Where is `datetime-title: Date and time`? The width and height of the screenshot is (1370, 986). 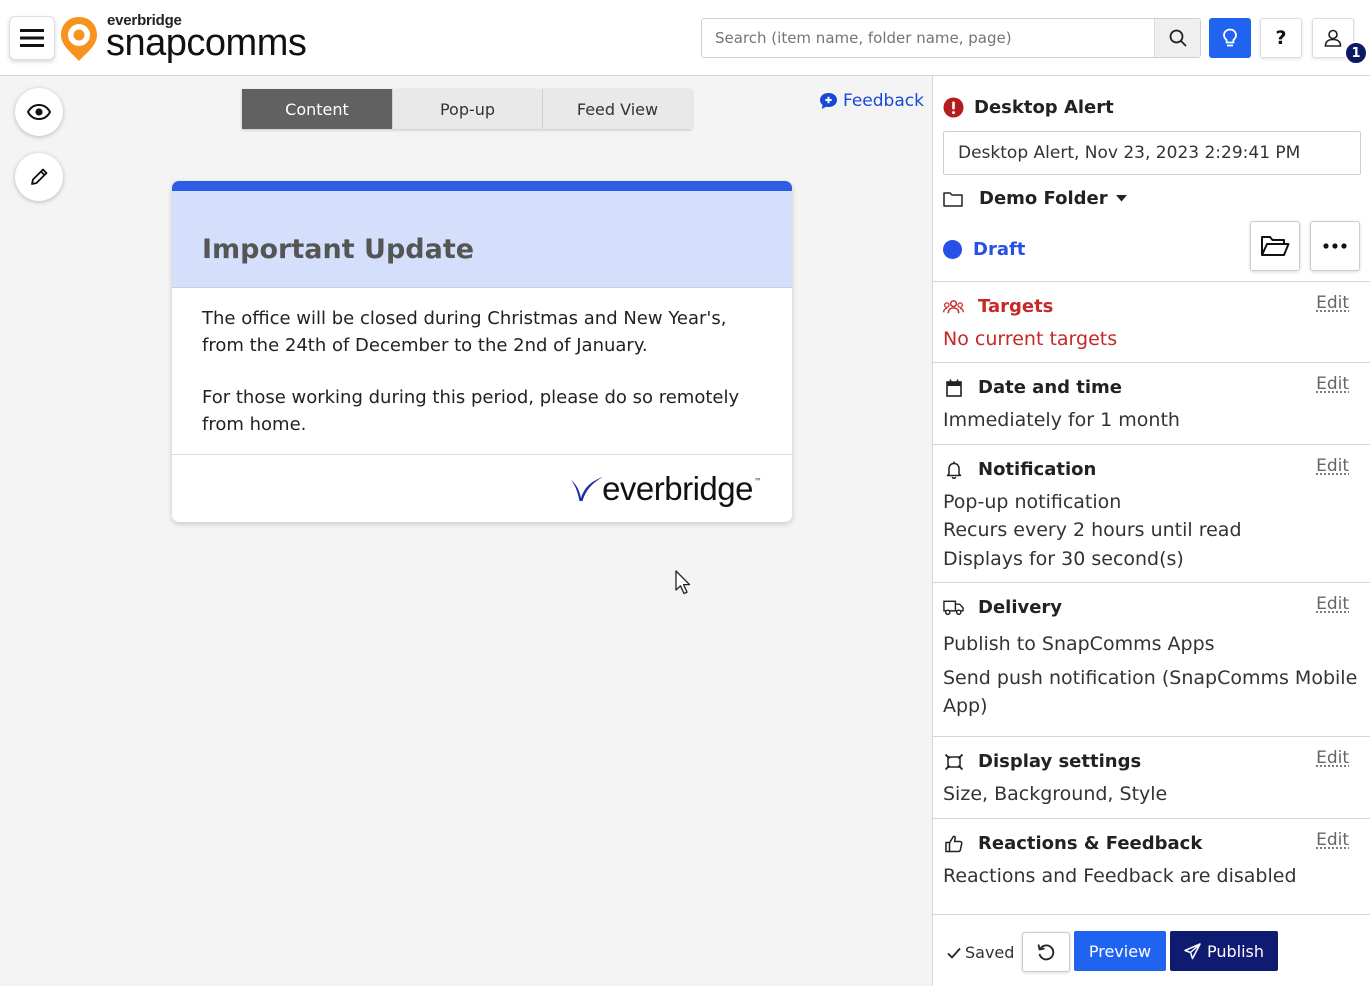 datetime-title: Date and time is located at coordinates (1050, 387).